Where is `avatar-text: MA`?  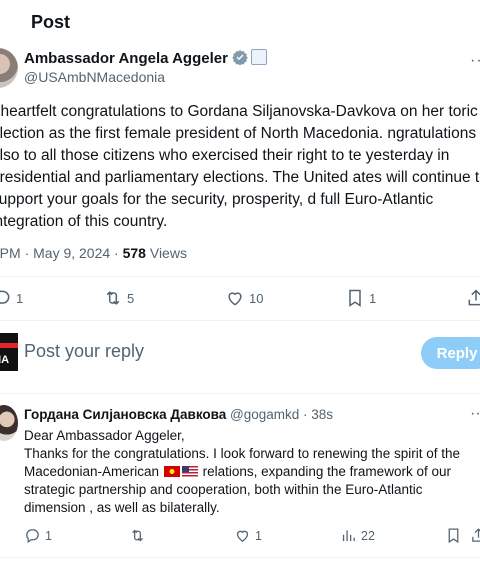
avatar-text: MA is located at coordinates (5, 360).